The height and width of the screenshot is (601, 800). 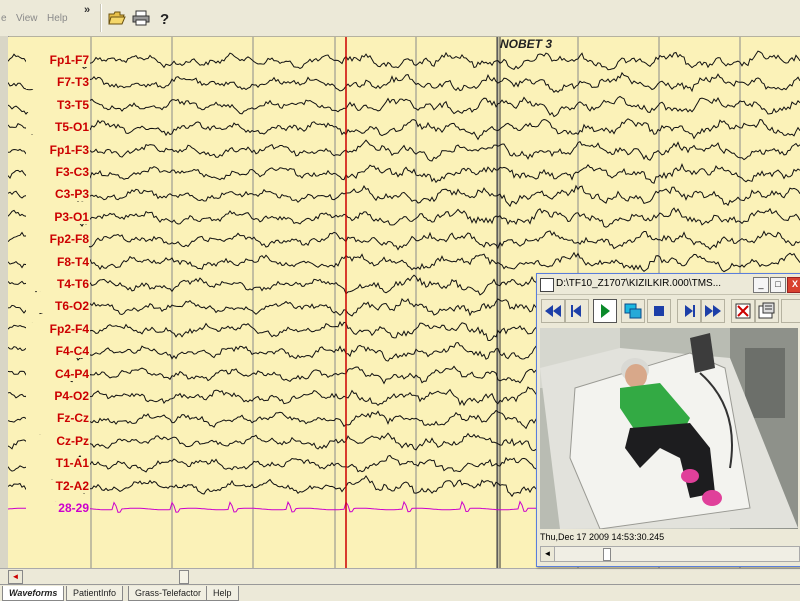 I want to click on fullscreen-button, so click(x=743, y=311).